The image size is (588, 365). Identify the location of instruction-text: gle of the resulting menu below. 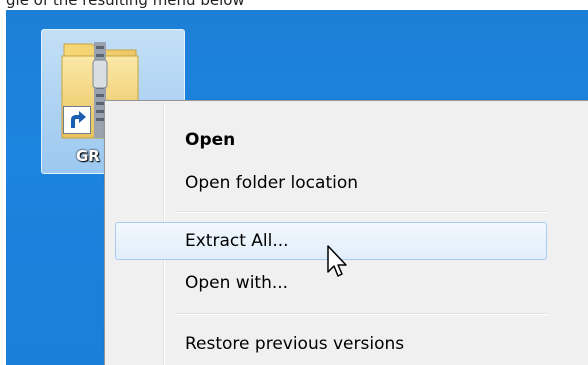
(125, 4).